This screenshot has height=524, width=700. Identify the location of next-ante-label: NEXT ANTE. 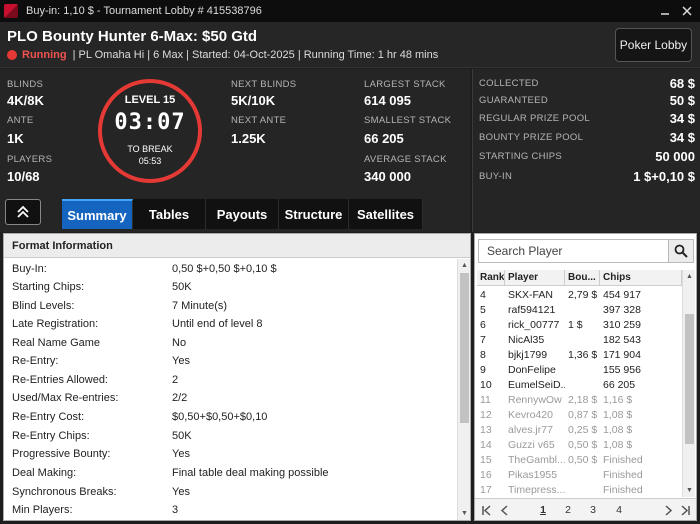
(259, 120).